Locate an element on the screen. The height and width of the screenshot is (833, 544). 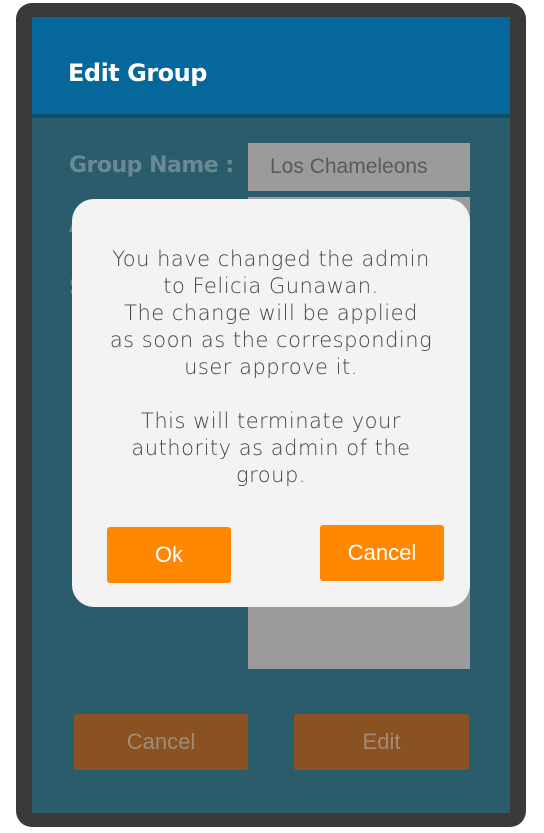
group-name-label: Group Name : is located at coordinates (151, 165).